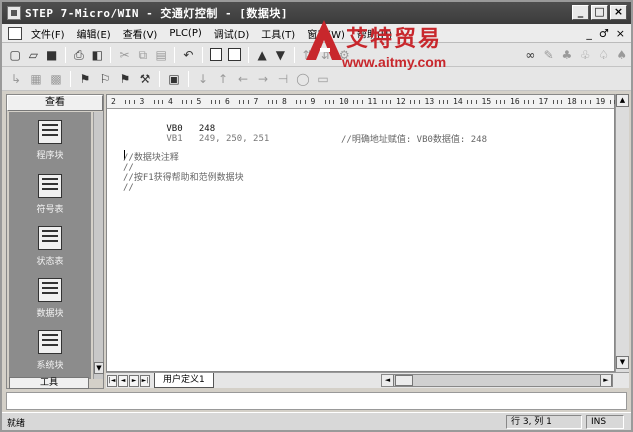 Image resolution: width=633 pixels, height=432 pixels. Describe the element at coordinates (256, 101) in the screenshot. I see `ruler-label: 7` at that location.